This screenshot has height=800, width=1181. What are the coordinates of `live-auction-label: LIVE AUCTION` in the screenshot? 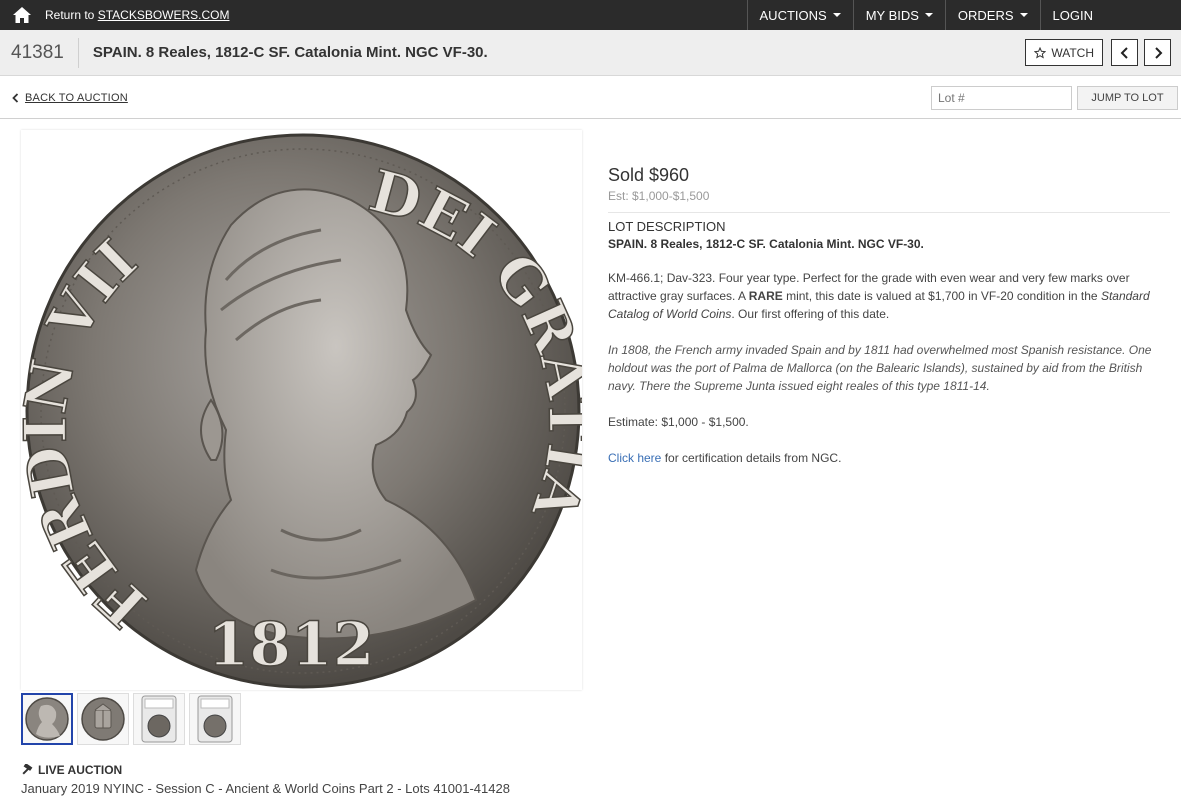 It's located at (71, 770).